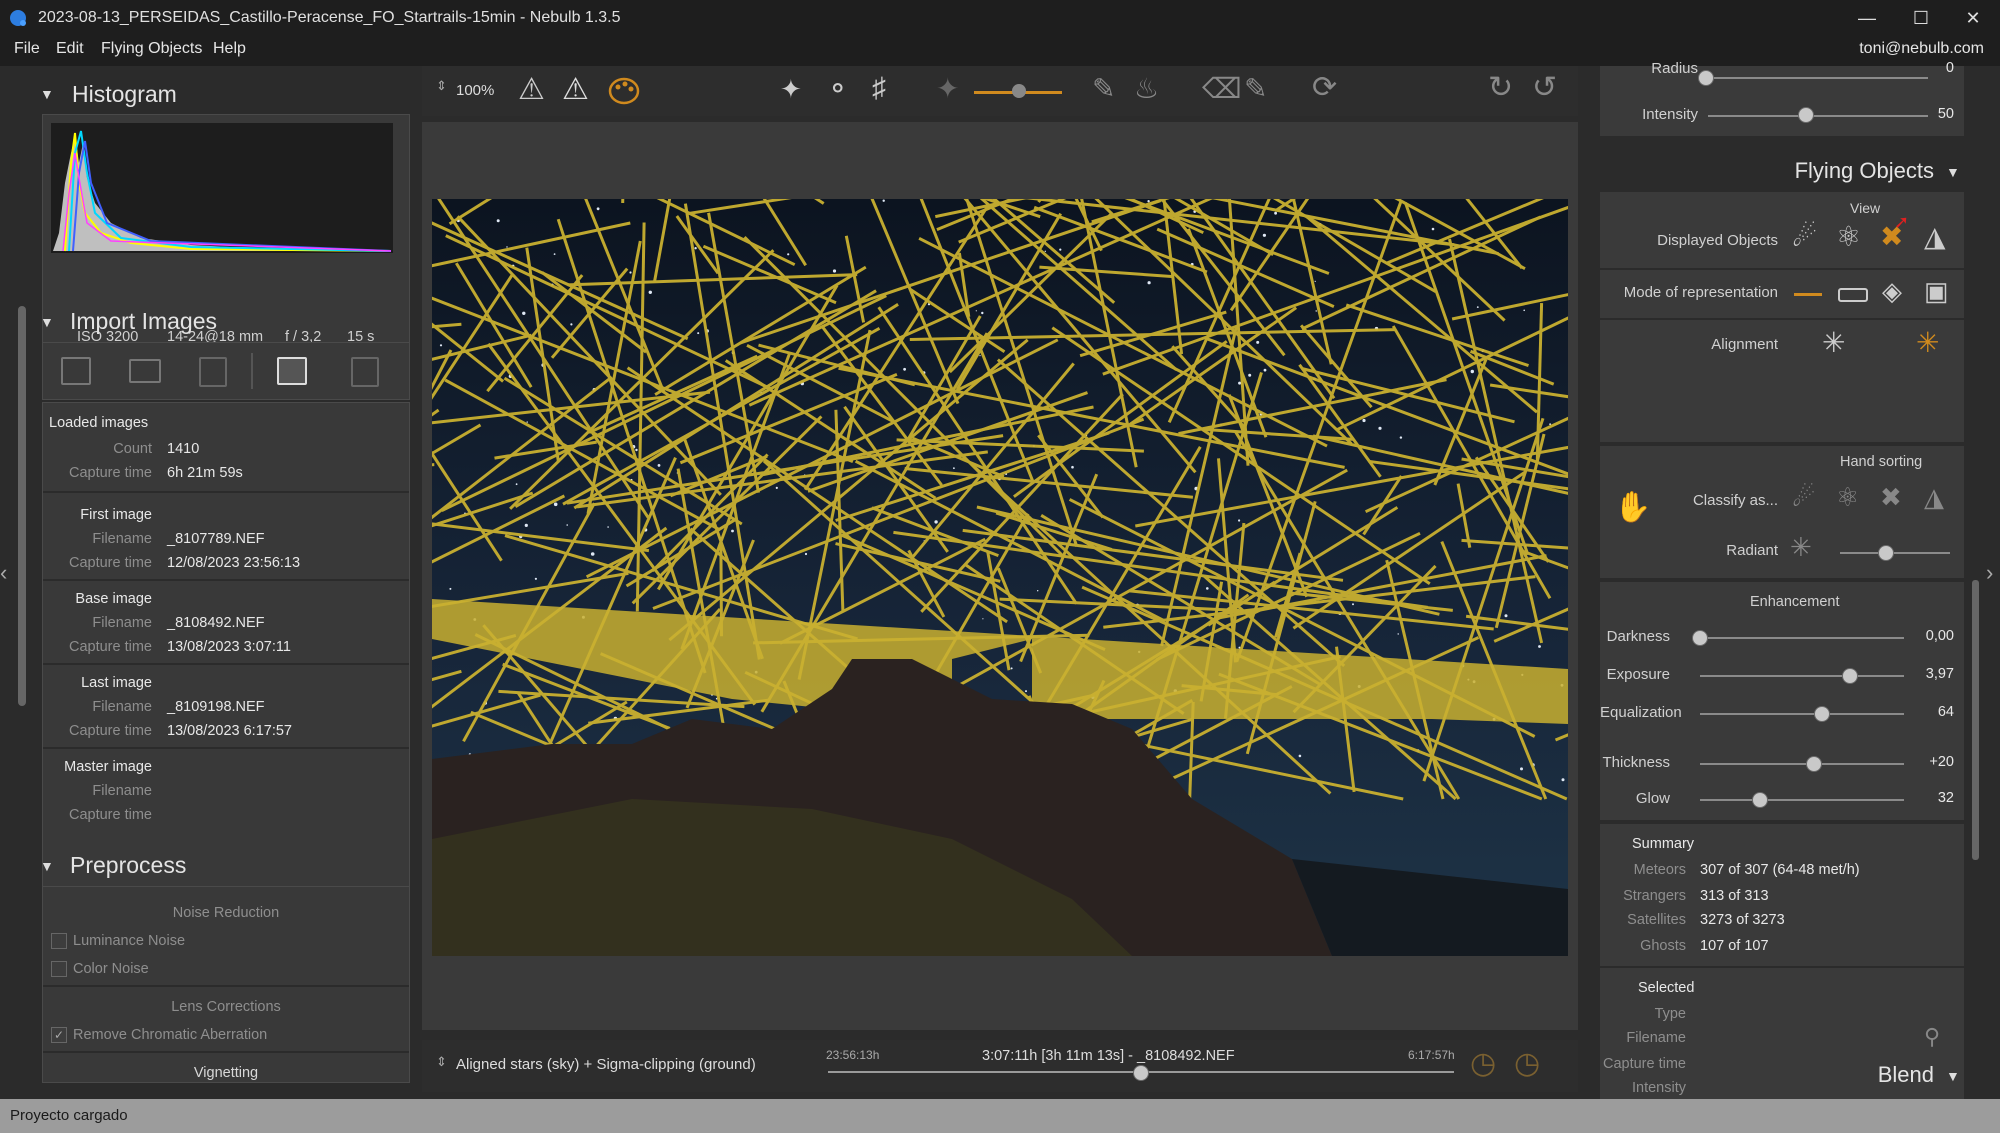 The width and height of the screenshot is (2000, 1133). I want to click on vignetting-heading: Vignetting, so click(226, 1073).